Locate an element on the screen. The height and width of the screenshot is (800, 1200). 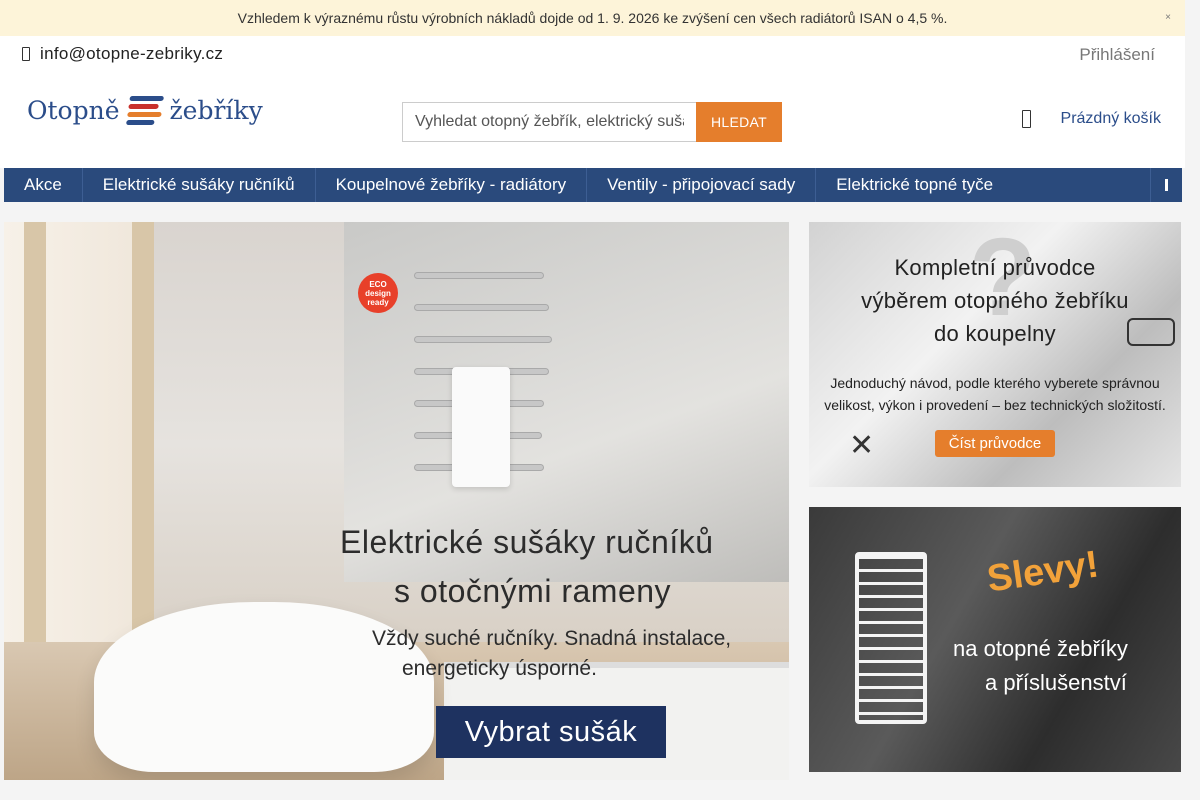
radiator-image is located at coordinates (891, 638).